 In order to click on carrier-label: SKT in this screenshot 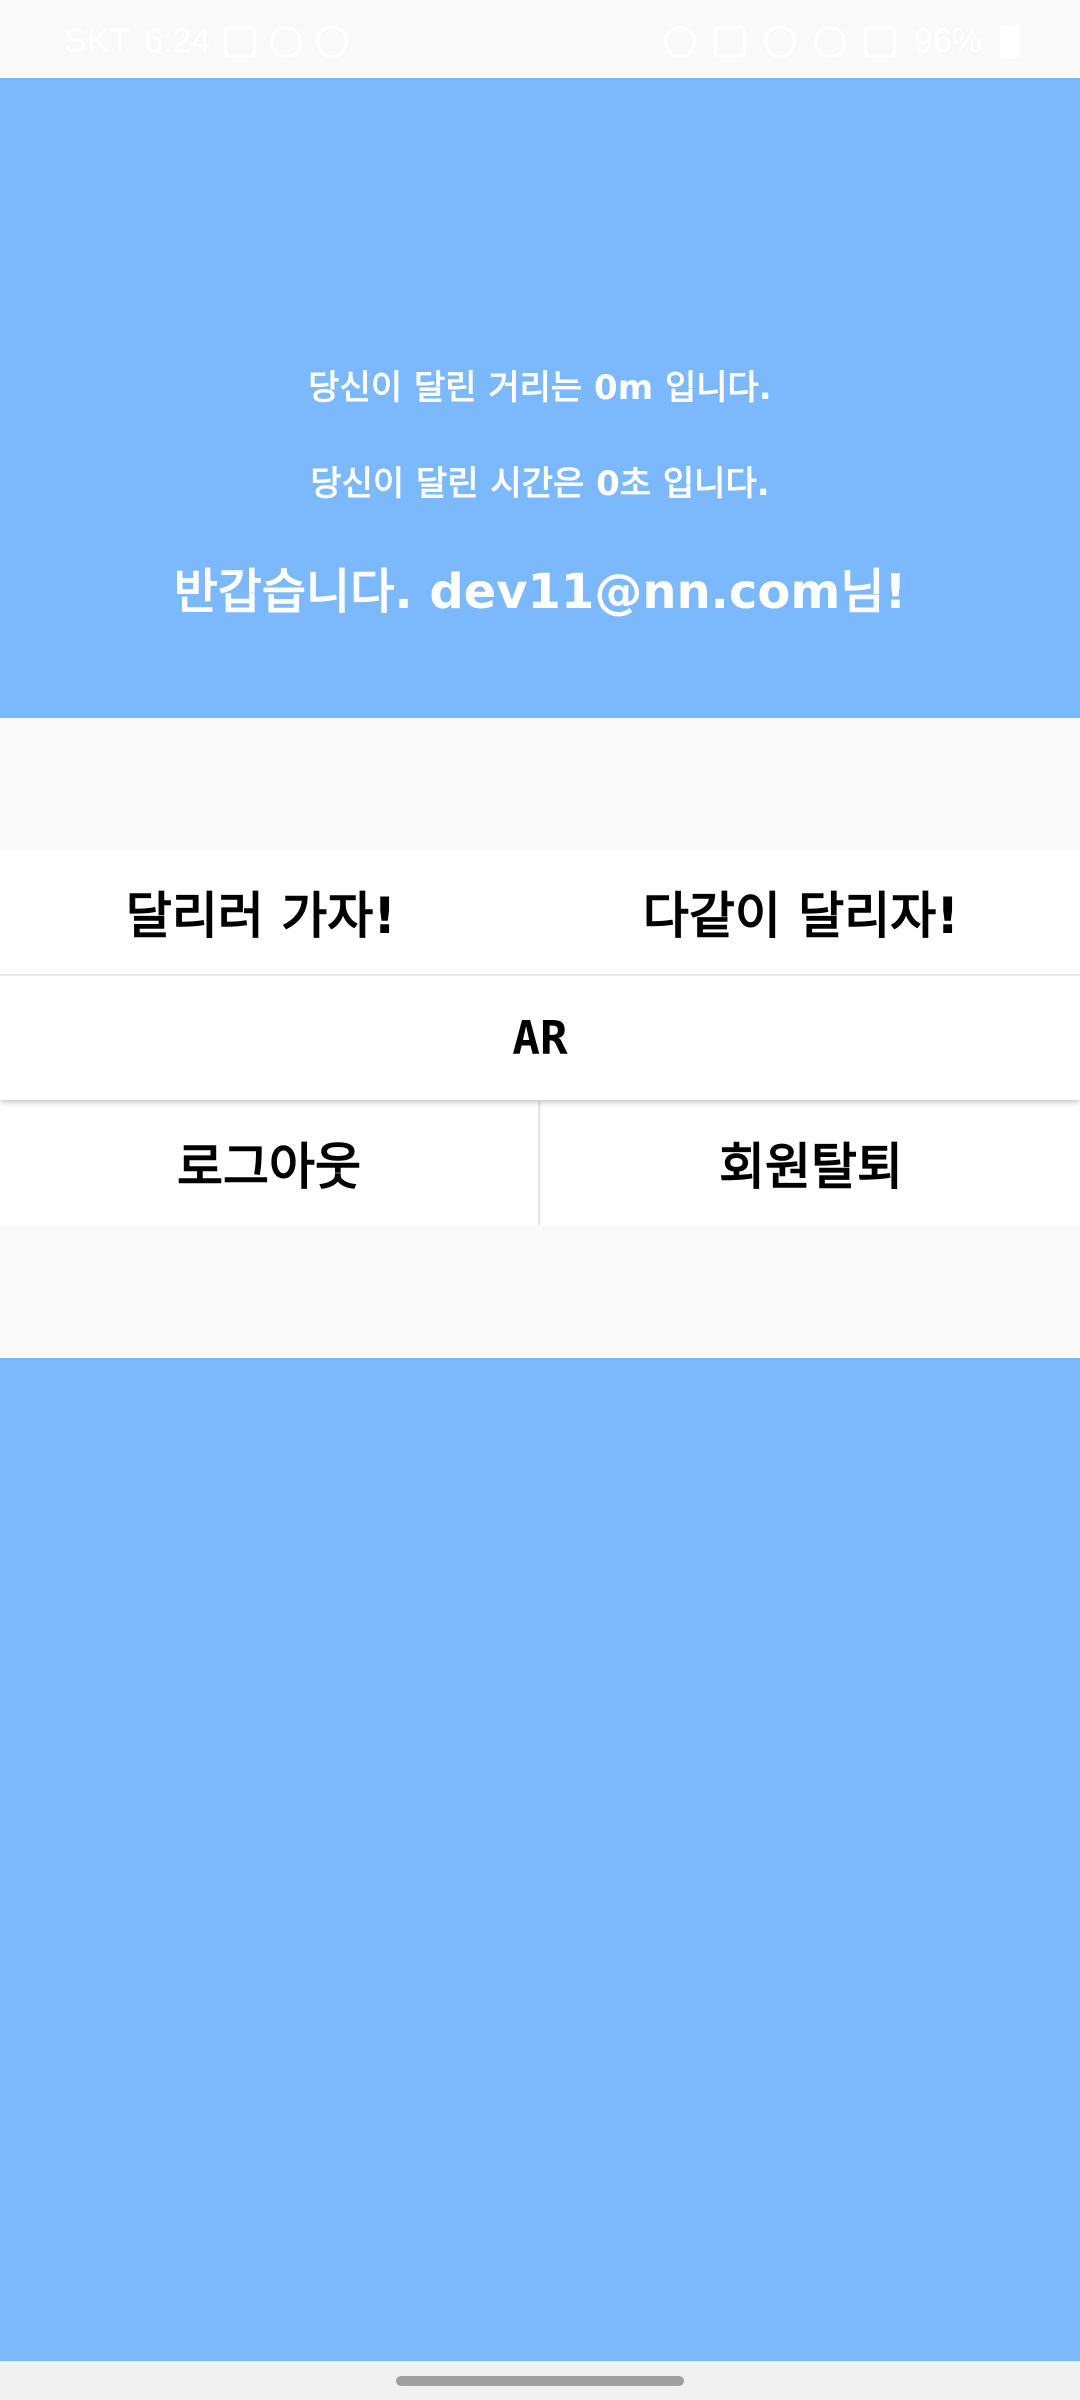, I will do `click(97, 41)`.